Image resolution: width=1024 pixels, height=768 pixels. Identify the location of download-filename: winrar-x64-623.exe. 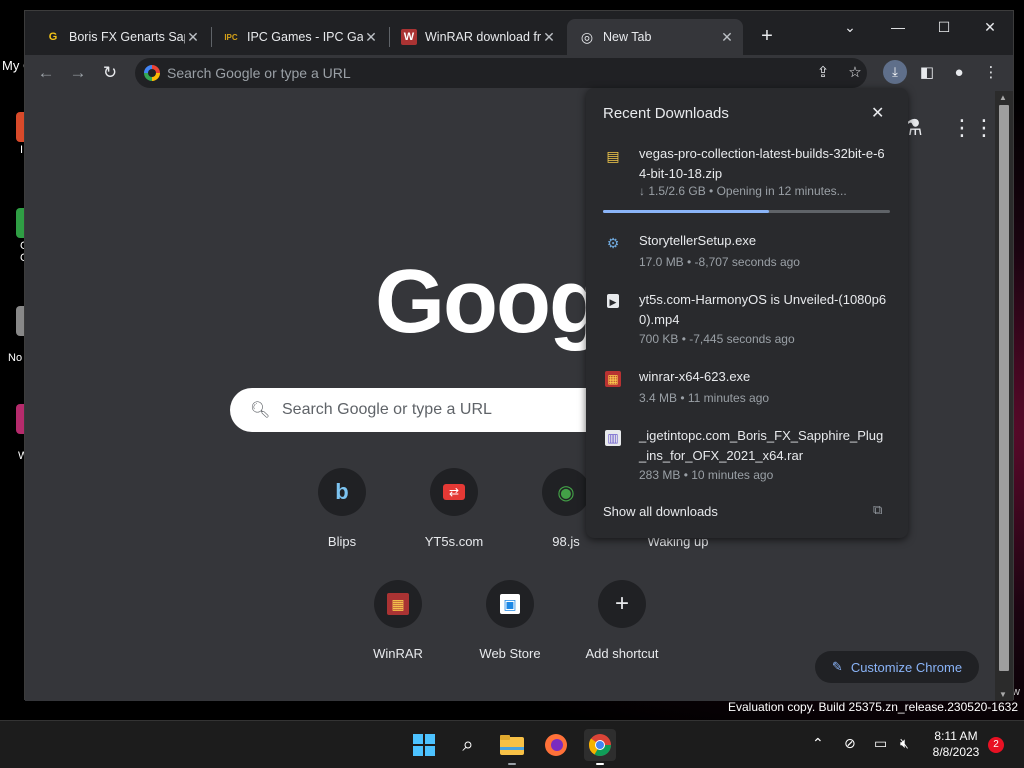
(695, 376).